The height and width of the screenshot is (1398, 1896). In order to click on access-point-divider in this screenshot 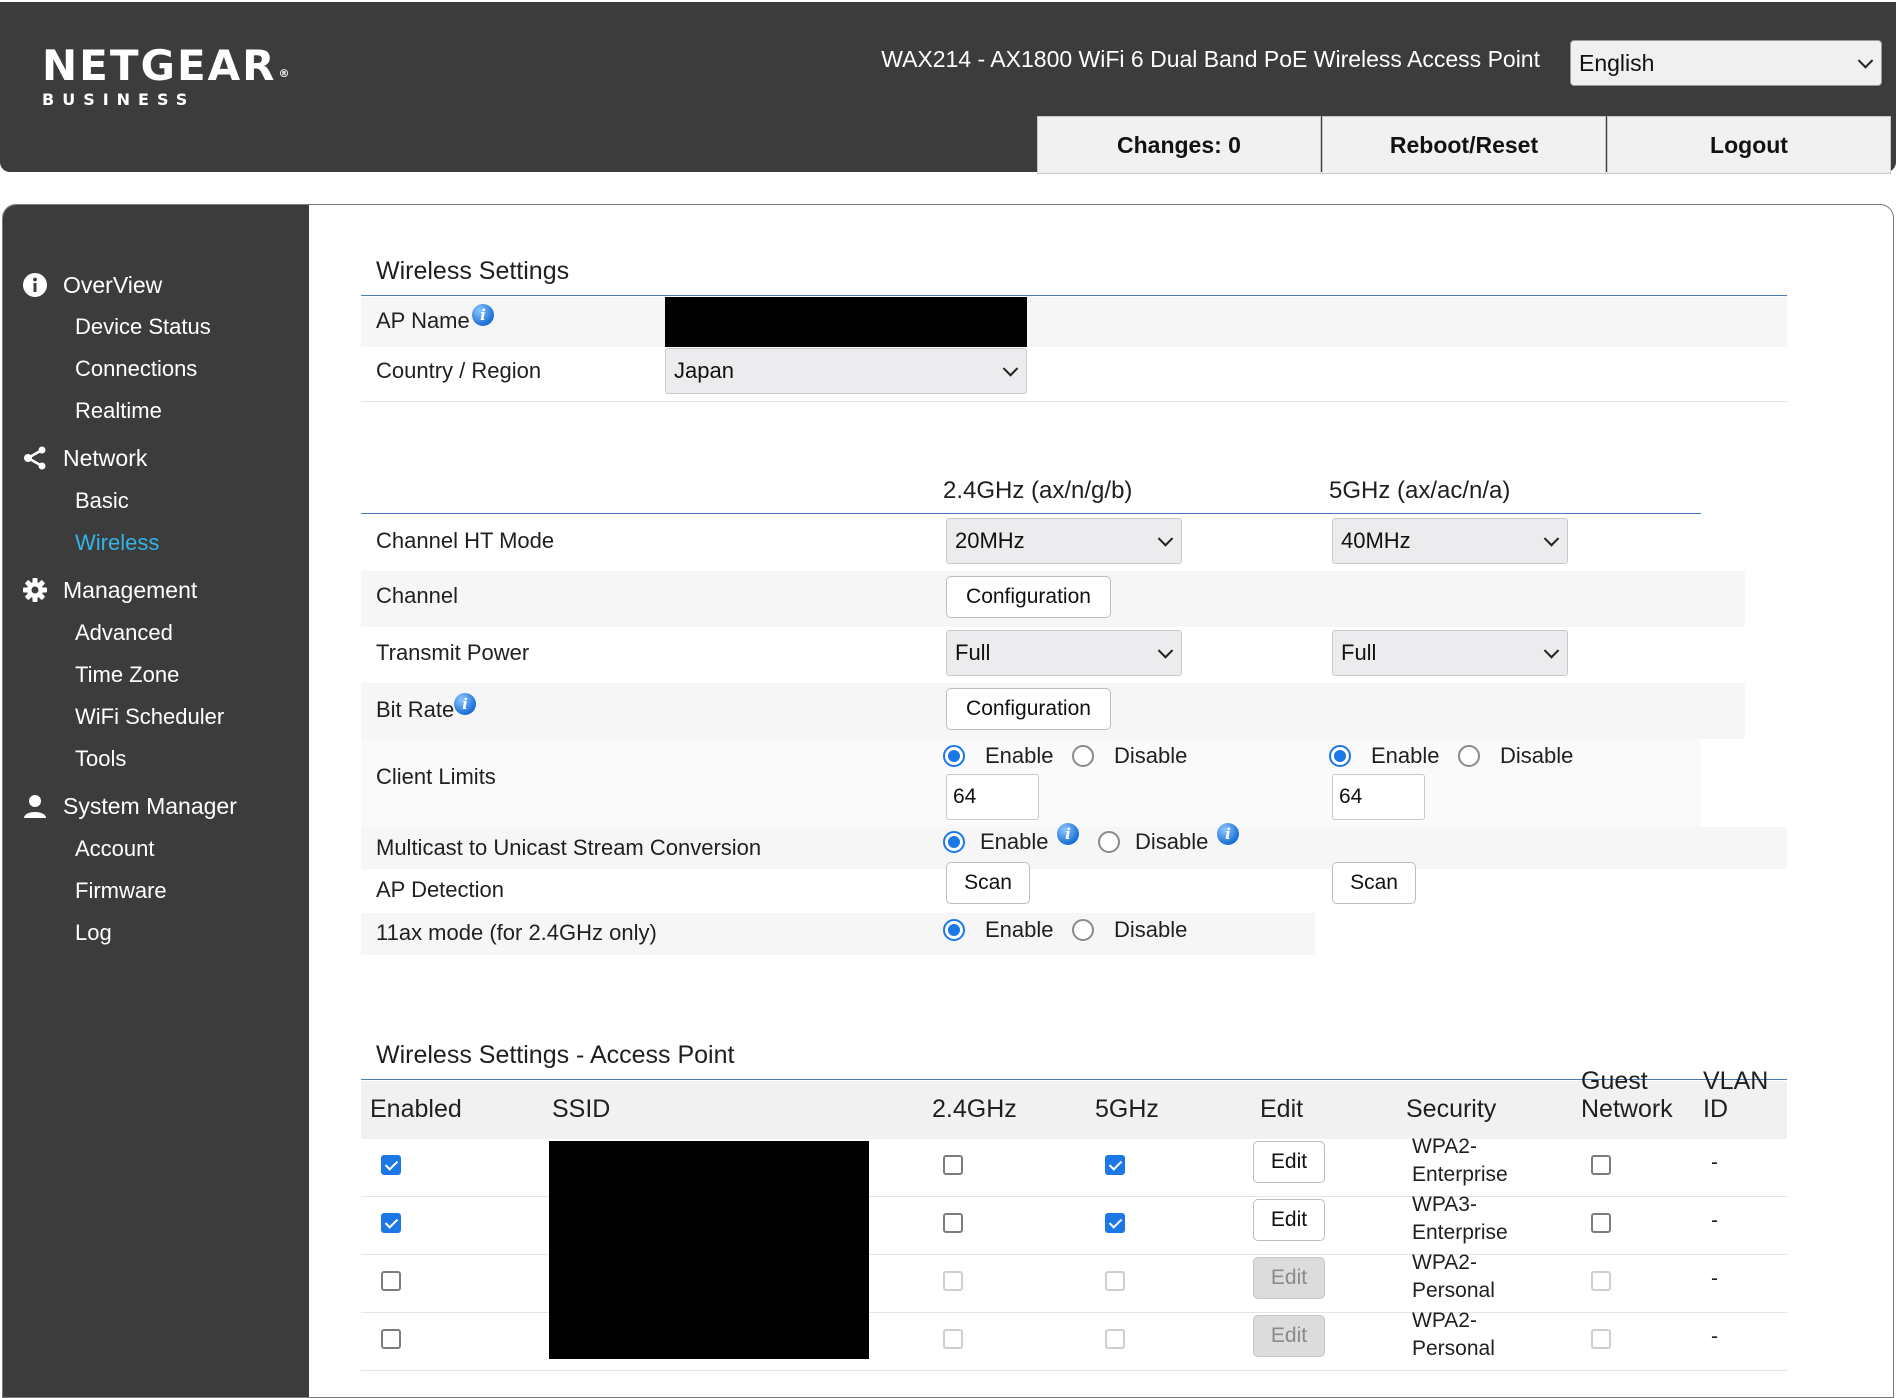, I will do `click(1074, 1079)`.